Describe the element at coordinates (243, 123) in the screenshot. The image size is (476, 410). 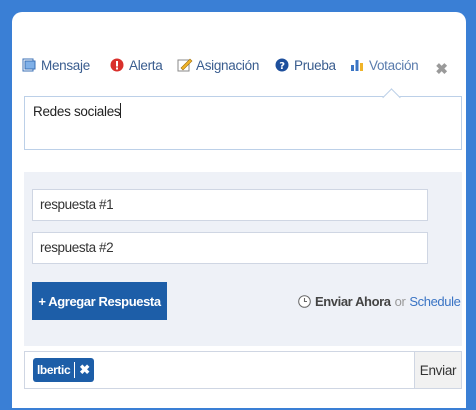
I see `poll-question-input: Redes sociales` at that location.